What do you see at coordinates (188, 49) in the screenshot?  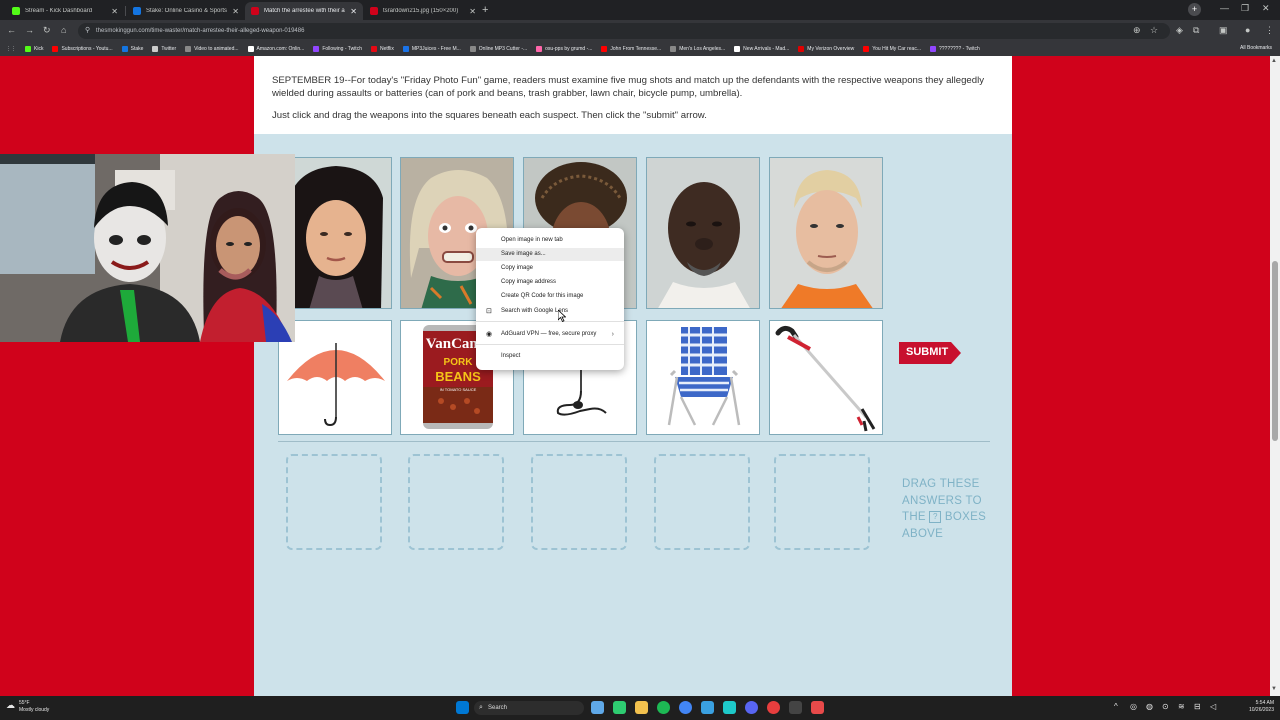 I see `site-icon` at bounding box center [188, 49].